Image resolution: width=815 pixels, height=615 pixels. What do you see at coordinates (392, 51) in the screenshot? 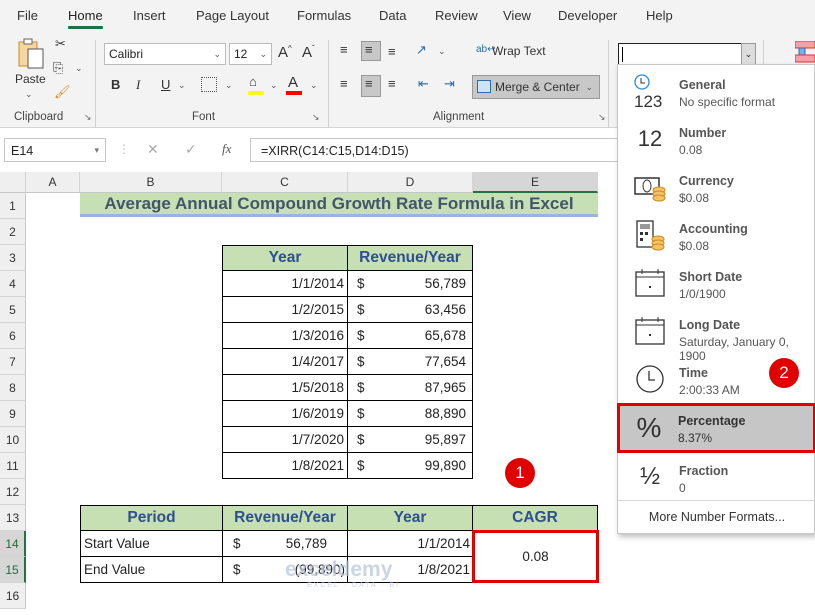
I see `align-bottom-icon: ≡` at bounding box center [392, 51].